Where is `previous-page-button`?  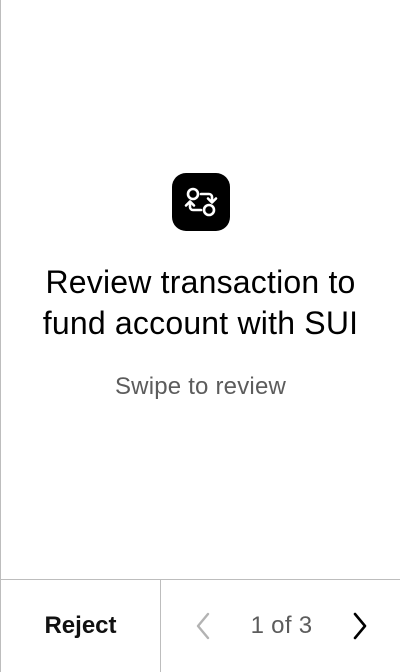
previous-page-button is located at coordinates (203, 626).